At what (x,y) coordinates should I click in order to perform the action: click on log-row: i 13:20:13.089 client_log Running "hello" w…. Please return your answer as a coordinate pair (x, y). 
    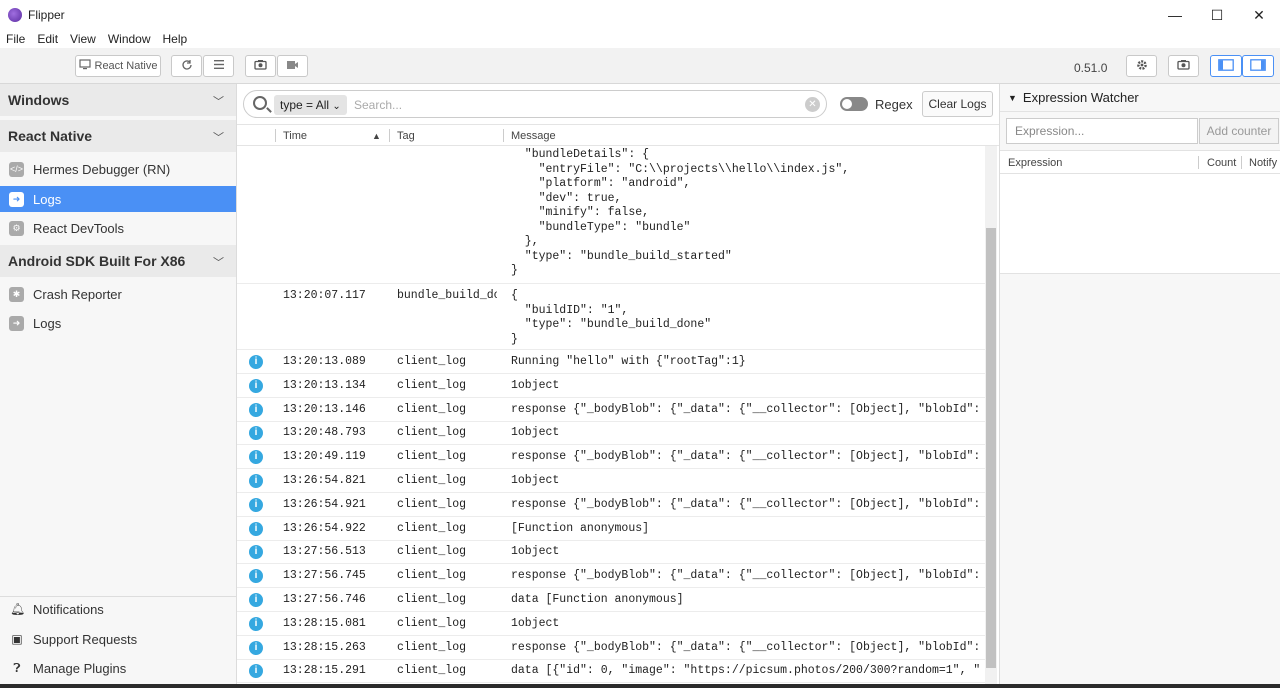
    Looking at the image, I should click on (611, 362).